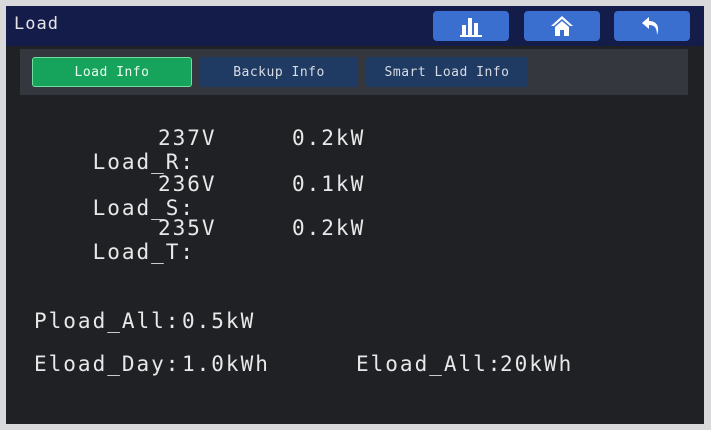 Image resolution: width=711 pixels, height=430 pixels. I want to click on pload-all-label: Pload_All:, so click(107, 321).